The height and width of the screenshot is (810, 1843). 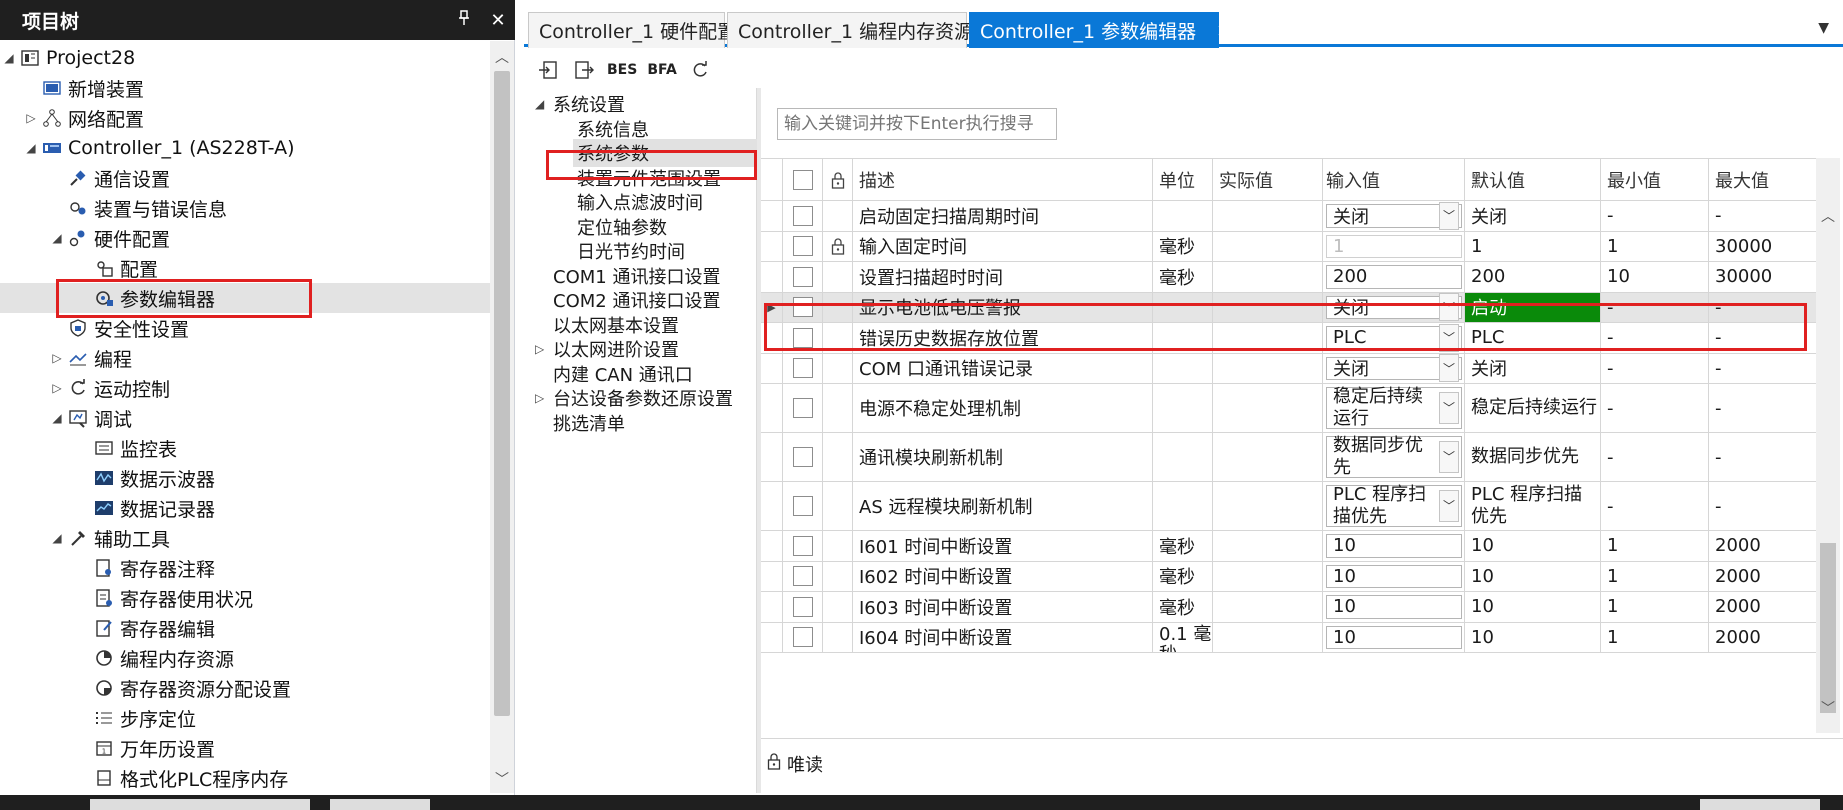 What do you see at coordinates (591, 423) in the screenshot?
I see `nav-item: 挑选清单` at bounding box center [591, 423].